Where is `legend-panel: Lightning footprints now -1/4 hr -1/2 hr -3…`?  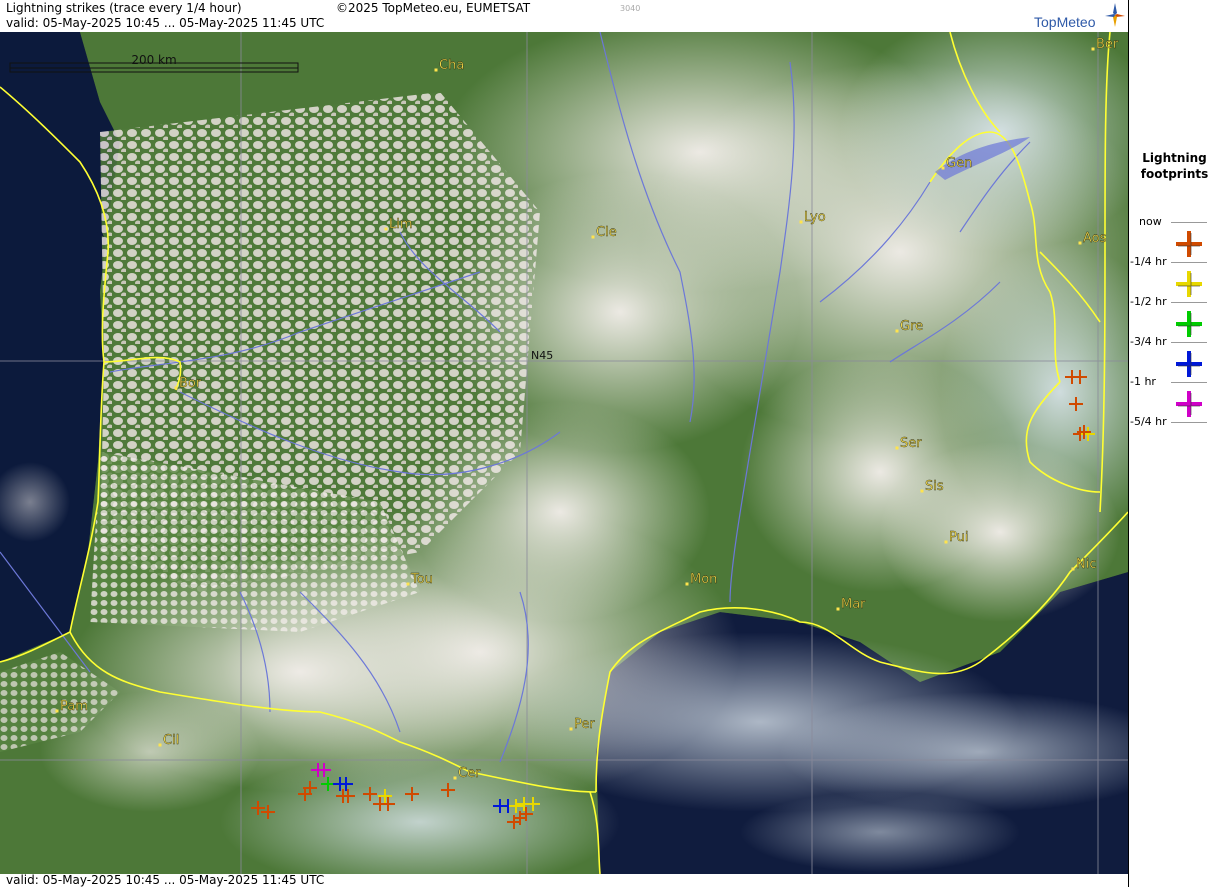
legend-panel: Lightning footprints now -1/4 hr -1/2 hr -3… is located at coordinates (1173, 443).